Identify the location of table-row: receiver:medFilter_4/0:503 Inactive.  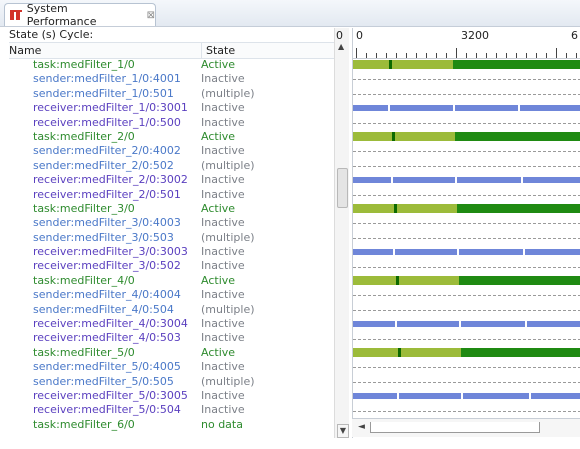
(171, 338).